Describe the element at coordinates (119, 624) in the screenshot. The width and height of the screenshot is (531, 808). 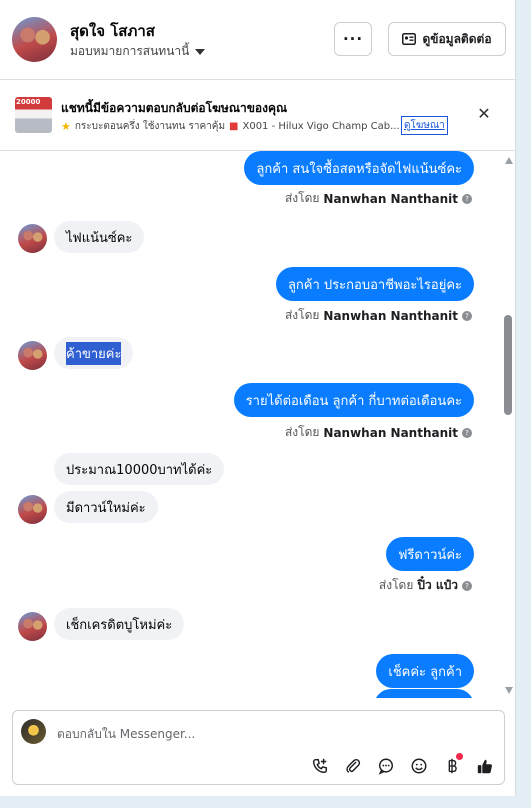
I see `incoming-message: เช็กเครดิตบูโหม่ค่ะ` at that location.